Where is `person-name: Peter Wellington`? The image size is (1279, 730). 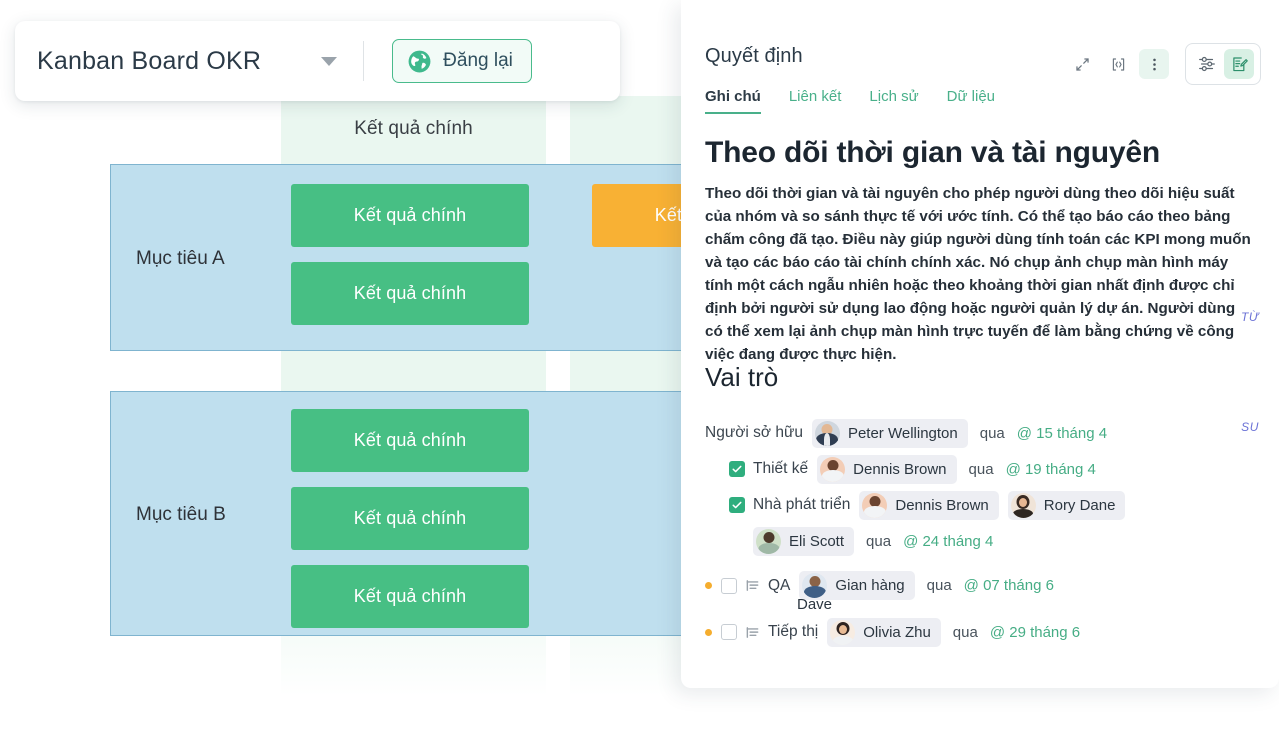 person-name: Peter Wellington is located at coordinates (902, 433).